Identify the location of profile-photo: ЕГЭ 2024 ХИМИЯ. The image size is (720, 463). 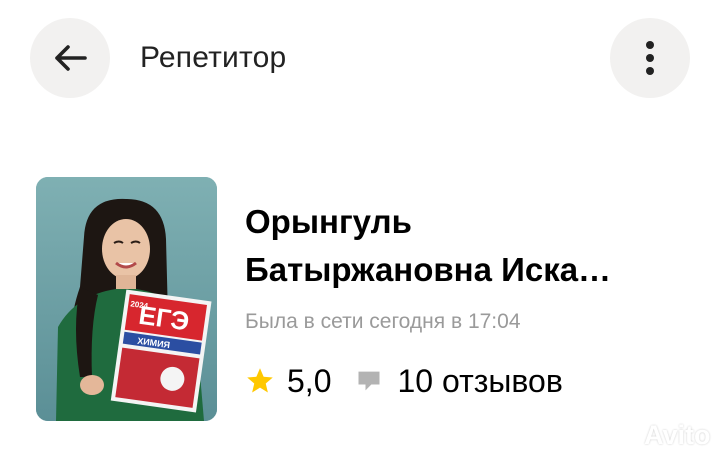
(126, 299).